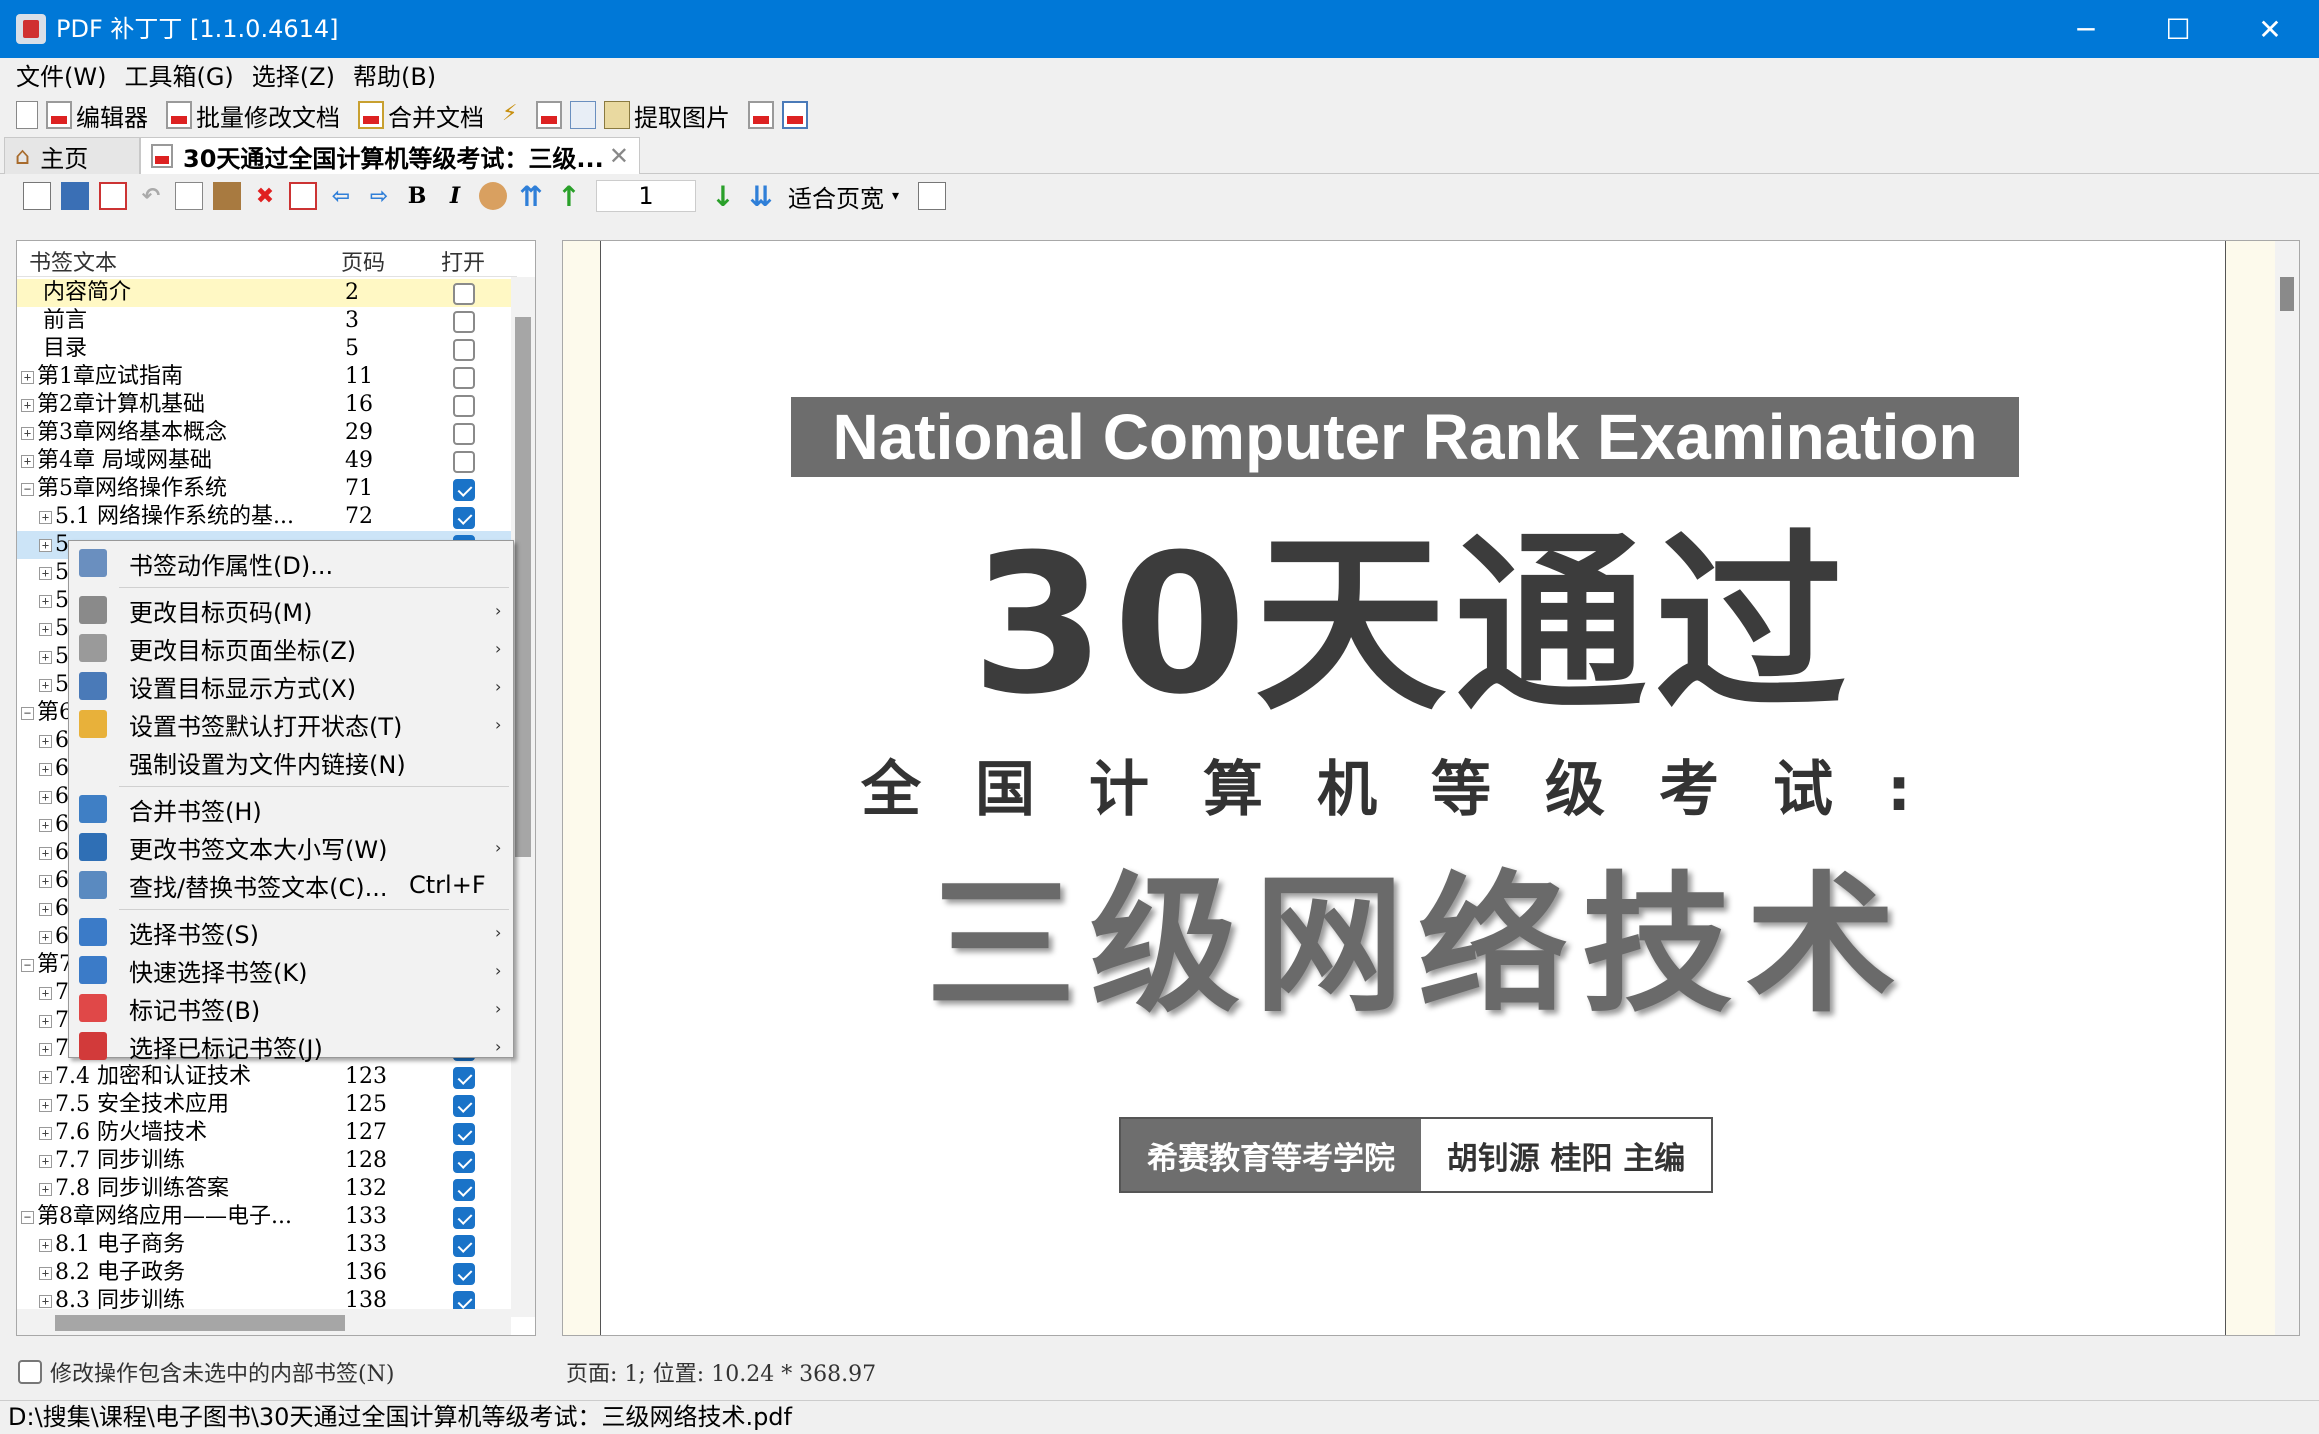 The width and height of the screenshot is (2319, 1434). I want to click on export-icon, so click(583, 115).